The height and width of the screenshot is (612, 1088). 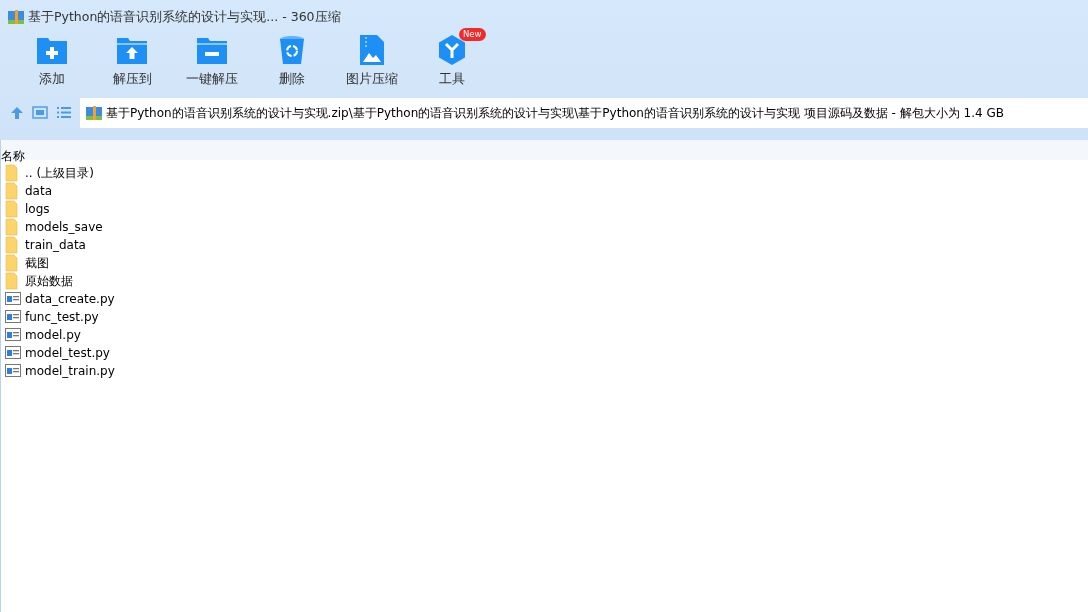 I want to click on file-name: logs, so click(x=37, y=209).